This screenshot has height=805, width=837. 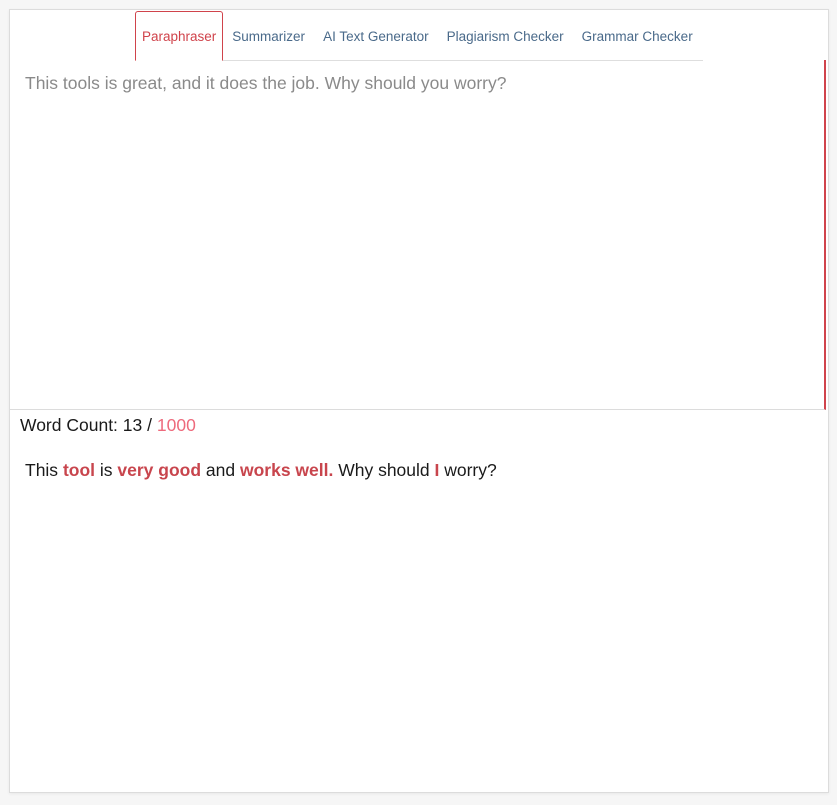 I want to click on changed-word: tool, so click(x=79, y=470).